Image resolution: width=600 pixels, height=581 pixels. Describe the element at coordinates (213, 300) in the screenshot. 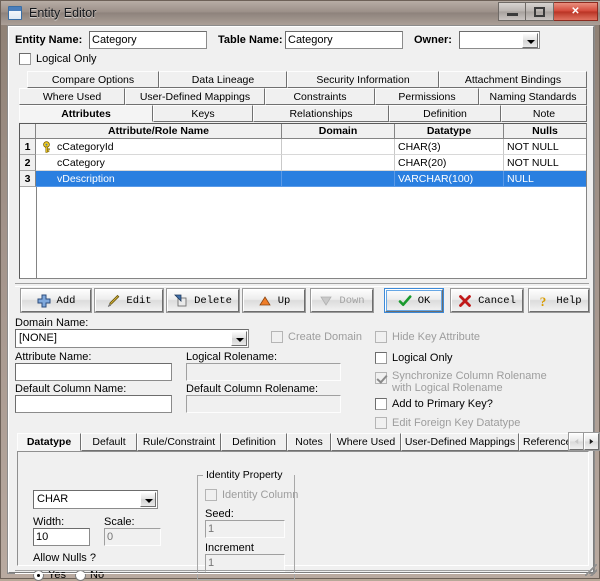

I see `delete-button-label: Delete` at that location.